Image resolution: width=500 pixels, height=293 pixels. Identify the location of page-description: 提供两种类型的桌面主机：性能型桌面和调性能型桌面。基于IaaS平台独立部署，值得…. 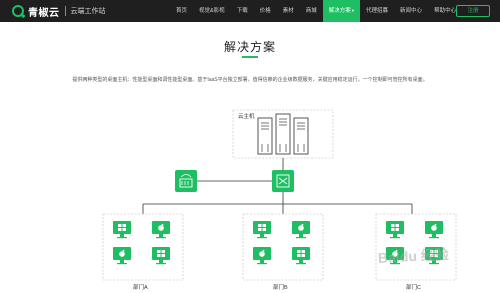
(250, 80).